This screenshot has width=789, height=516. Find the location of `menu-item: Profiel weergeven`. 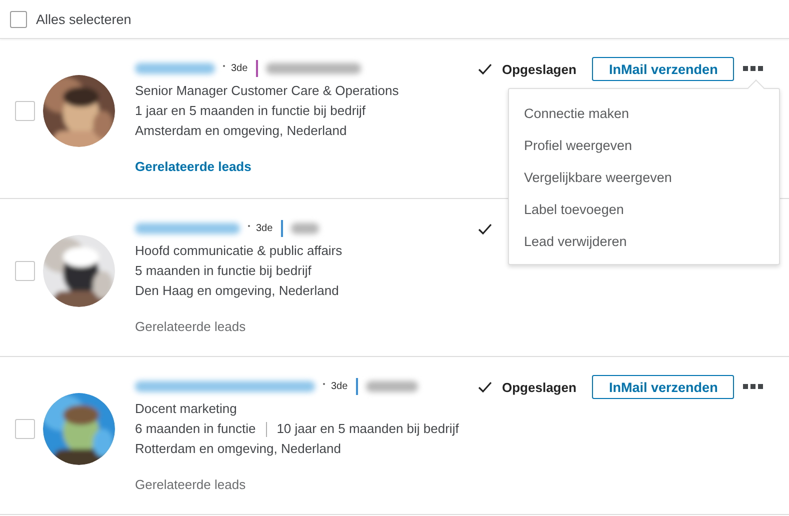

menu-item: Profiel weergeven is located at coordinates (644, 150).